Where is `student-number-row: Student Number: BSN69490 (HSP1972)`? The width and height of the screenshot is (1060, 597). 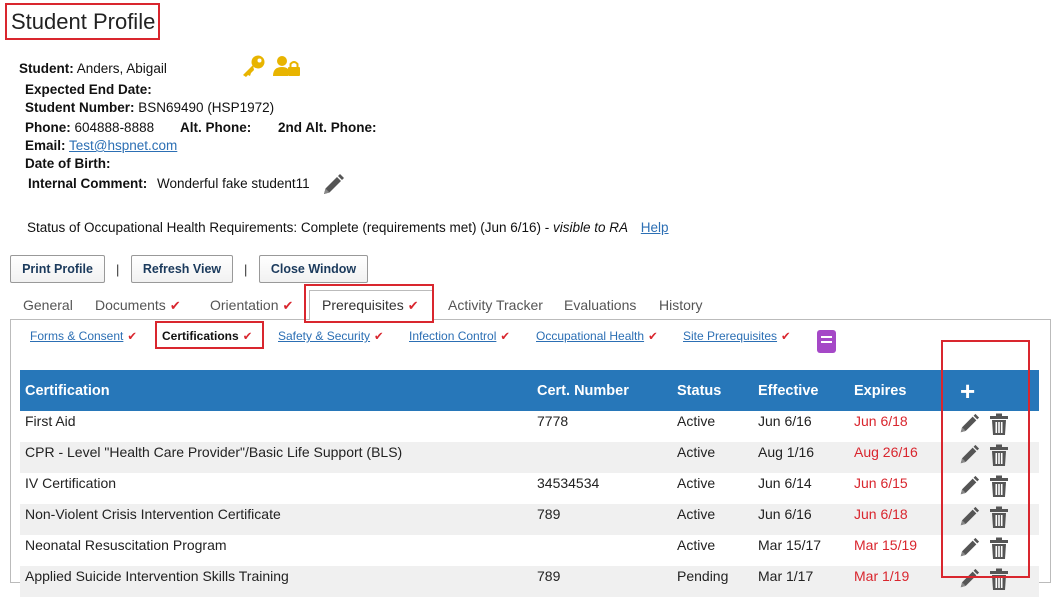 student-number-row: Student Number: BSN69490 (HSP1972) is located at coordinates (149, 107).